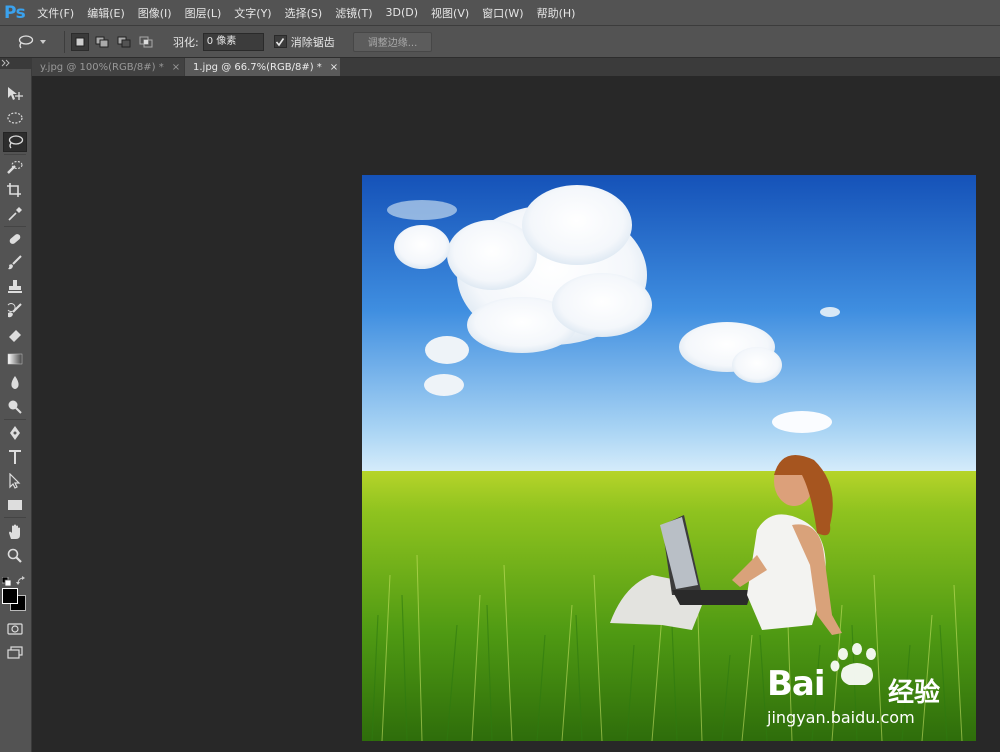 This screenshot has height=752, width=1000. Describe the element at coordinates (796, 684) in the screenshot. I see `watermark-brand: Bai` at that location.